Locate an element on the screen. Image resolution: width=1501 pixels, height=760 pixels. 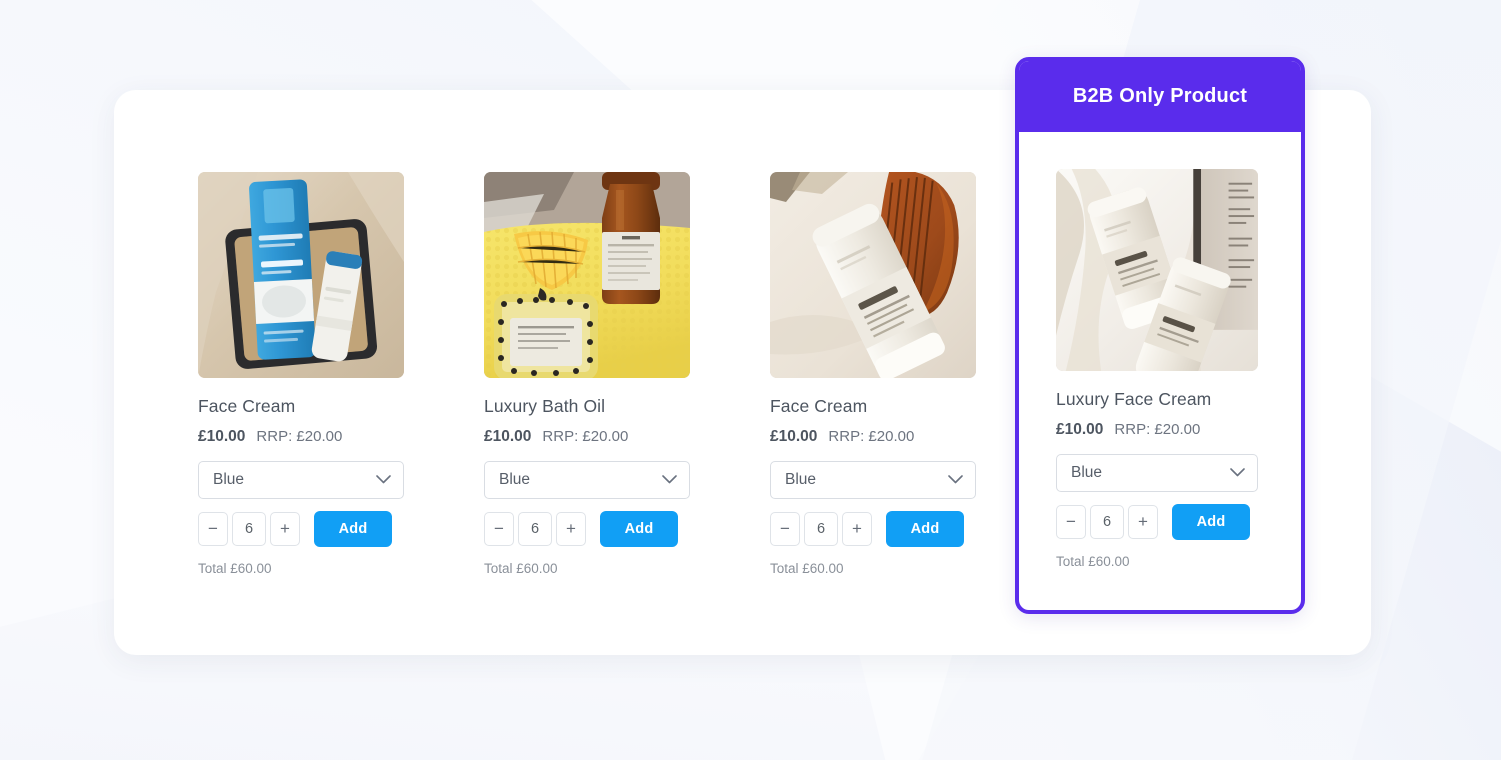
b2b-banner-label: B2B Only Product is located at coordinates (1160, 96).